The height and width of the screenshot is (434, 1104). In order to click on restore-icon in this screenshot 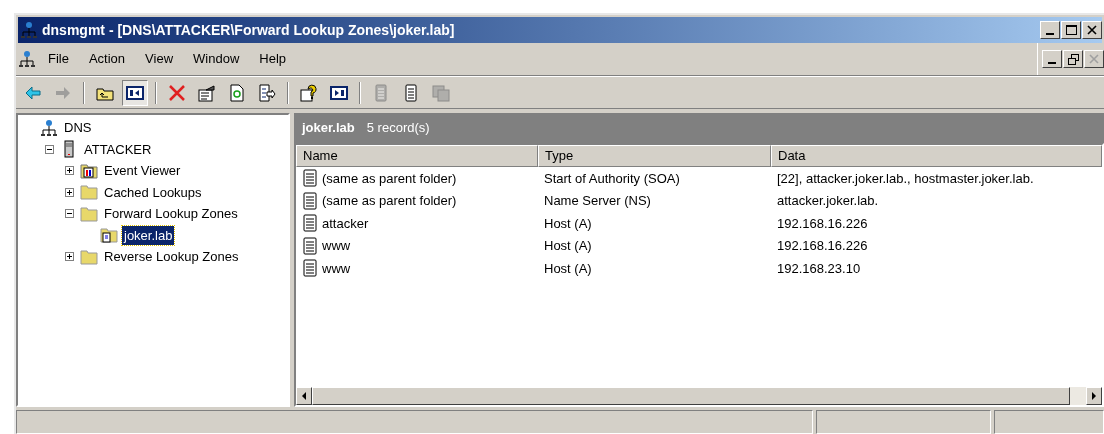, I will do `click(1073, 59)`.